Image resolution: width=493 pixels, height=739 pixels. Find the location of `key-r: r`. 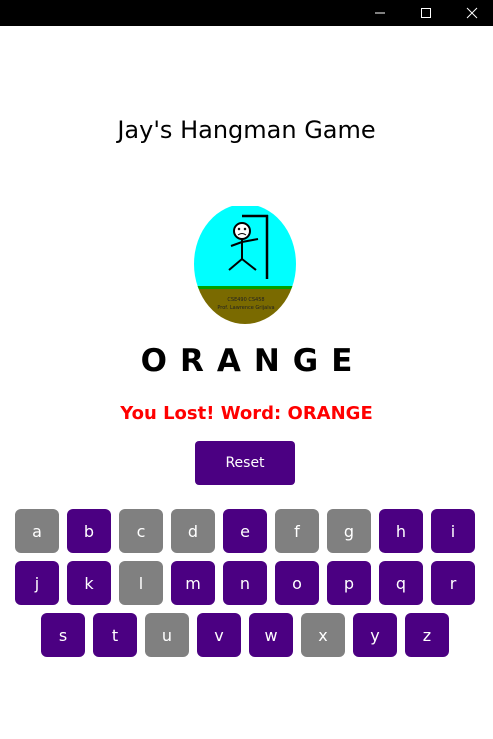

key-r: r is located at coordinates (453, 583).